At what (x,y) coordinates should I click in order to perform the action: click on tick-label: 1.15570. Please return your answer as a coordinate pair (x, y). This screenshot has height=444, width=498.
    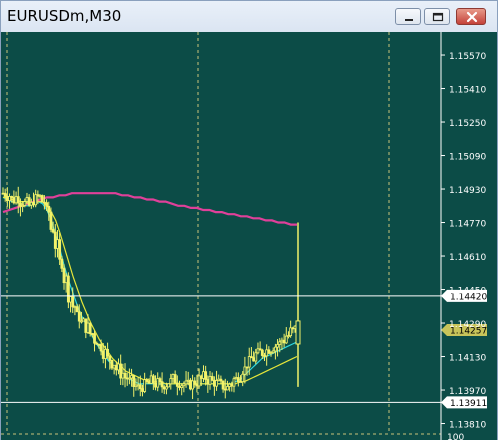
    Looking at the image, I should click on (467, 57).